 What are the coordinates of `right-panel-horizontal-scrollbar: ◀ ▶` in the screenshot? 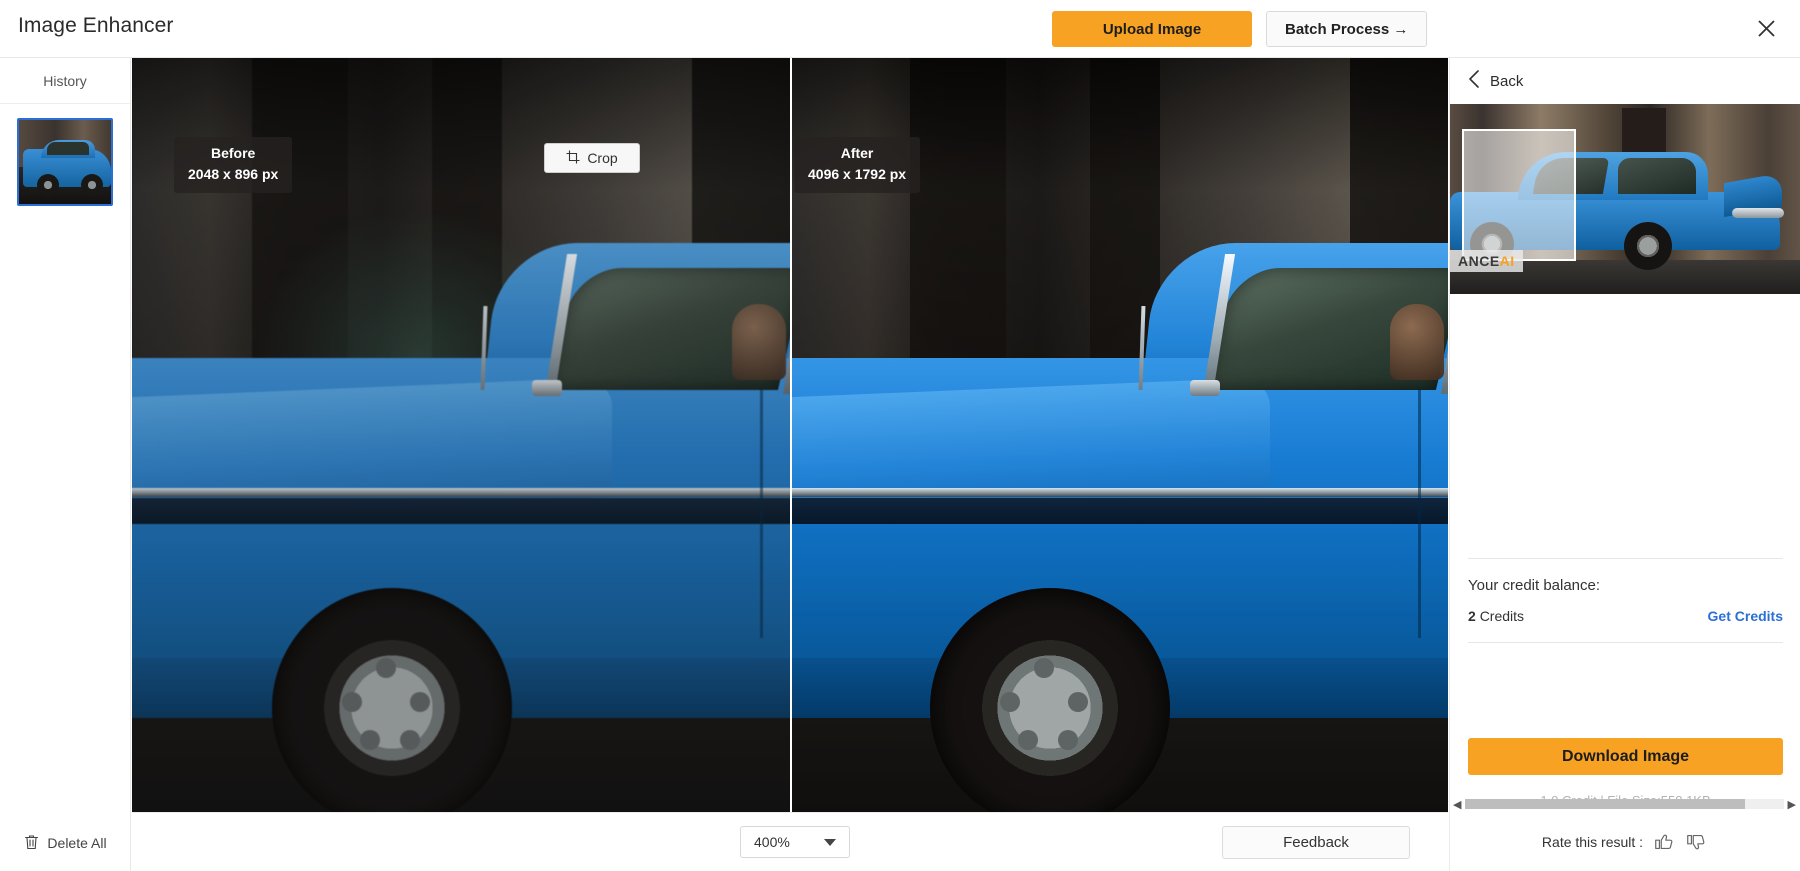 It's located at (1624, 804).